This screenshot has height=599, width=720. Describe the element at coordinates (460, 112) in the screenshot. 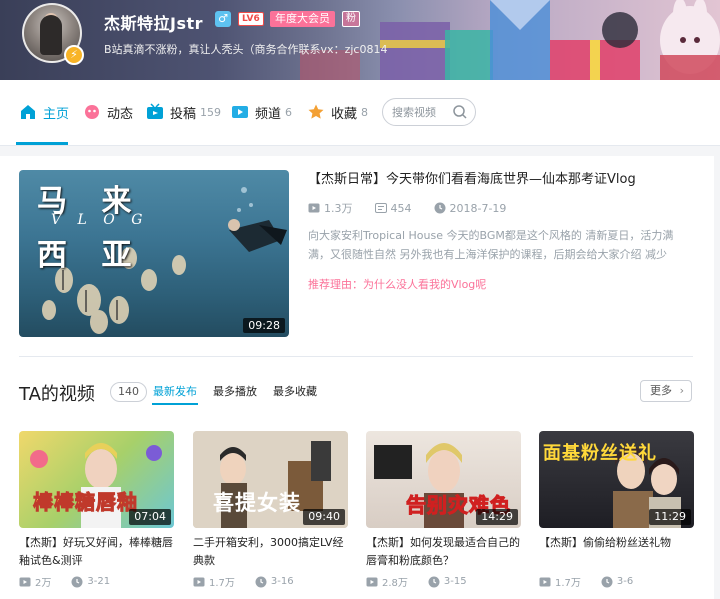

I see `search-icon` at that location.